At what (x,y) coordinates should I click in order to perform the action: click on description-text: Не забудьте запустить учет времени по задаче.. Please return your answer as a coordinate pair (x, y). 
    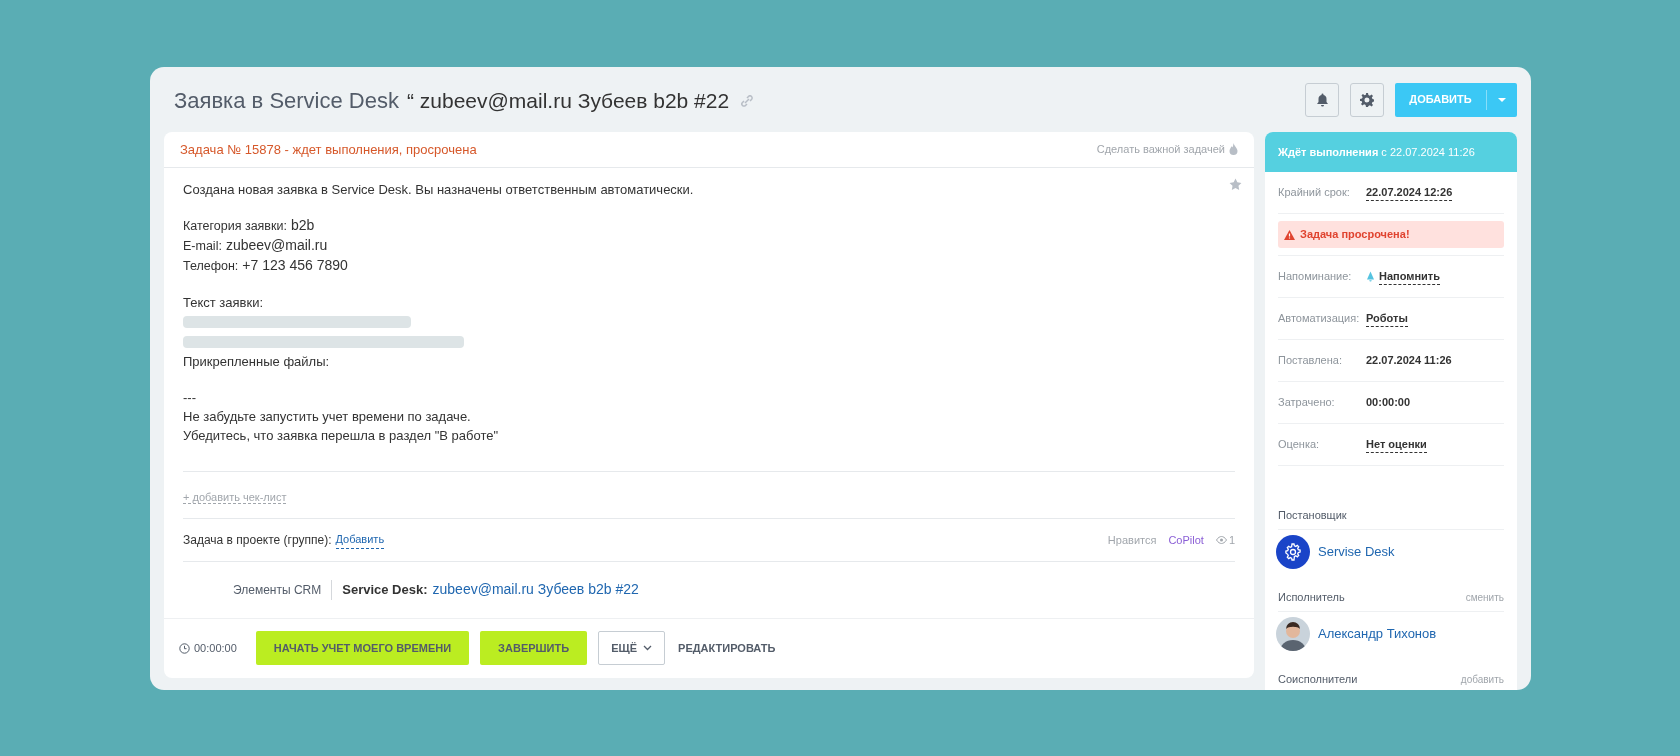
    Looking at the image, I should click on (327, 416).